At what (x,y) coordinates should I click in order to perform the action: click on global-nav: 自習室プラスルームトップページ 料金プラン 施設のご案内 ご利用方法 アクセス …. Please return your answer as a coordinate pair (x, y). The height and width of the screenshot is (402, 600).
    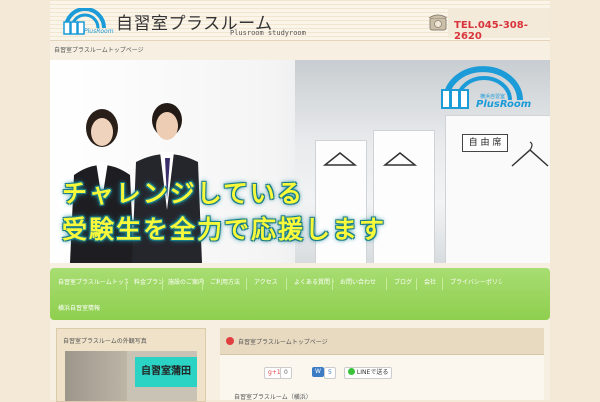
    Looking at the image, I should click on (300, 294).